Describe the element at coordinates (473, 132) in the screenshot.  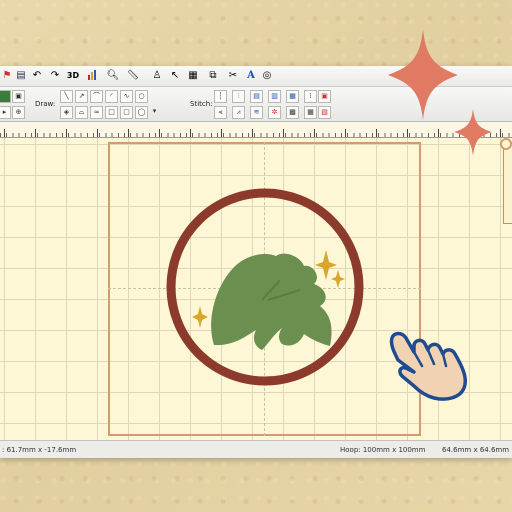
I see `sparkle-star-small-icon` at that location.